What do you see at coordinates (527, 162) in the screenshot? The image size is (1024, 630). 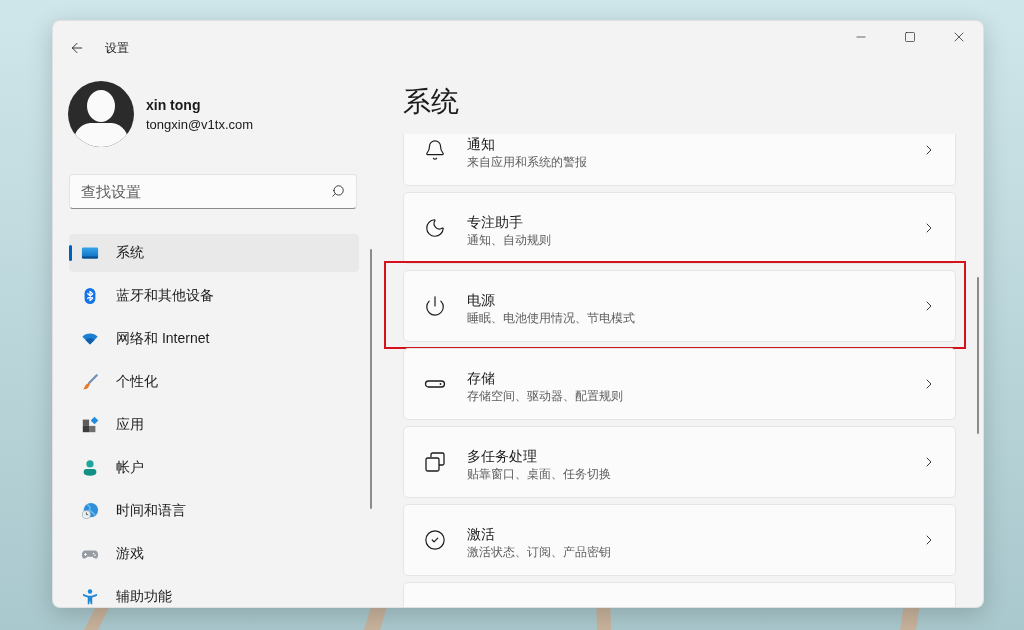 I see `card-subtitle: 来自应用和系统的警报` at bounding box center [527, 162].